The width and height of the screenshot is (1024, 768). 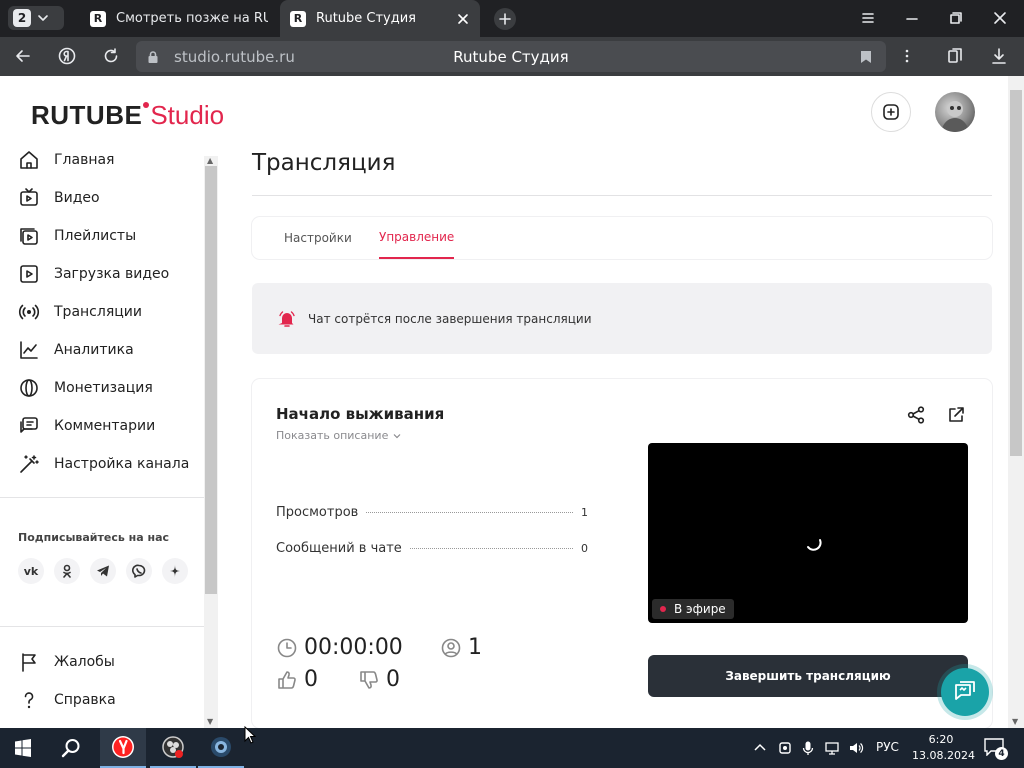 What do you see at coordinates (29, 274) in the screenshot?
I see `upload-icon` at bounding box center [29, 274].